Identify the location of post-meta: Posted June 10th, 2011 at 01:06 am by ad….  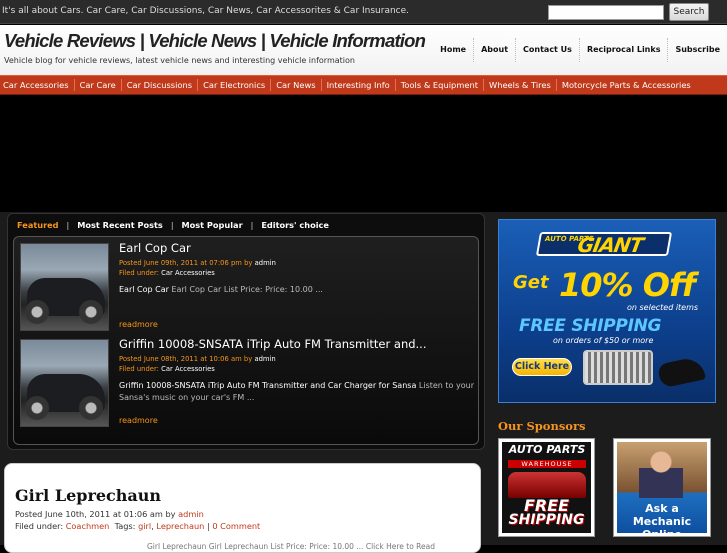
(109, 514).